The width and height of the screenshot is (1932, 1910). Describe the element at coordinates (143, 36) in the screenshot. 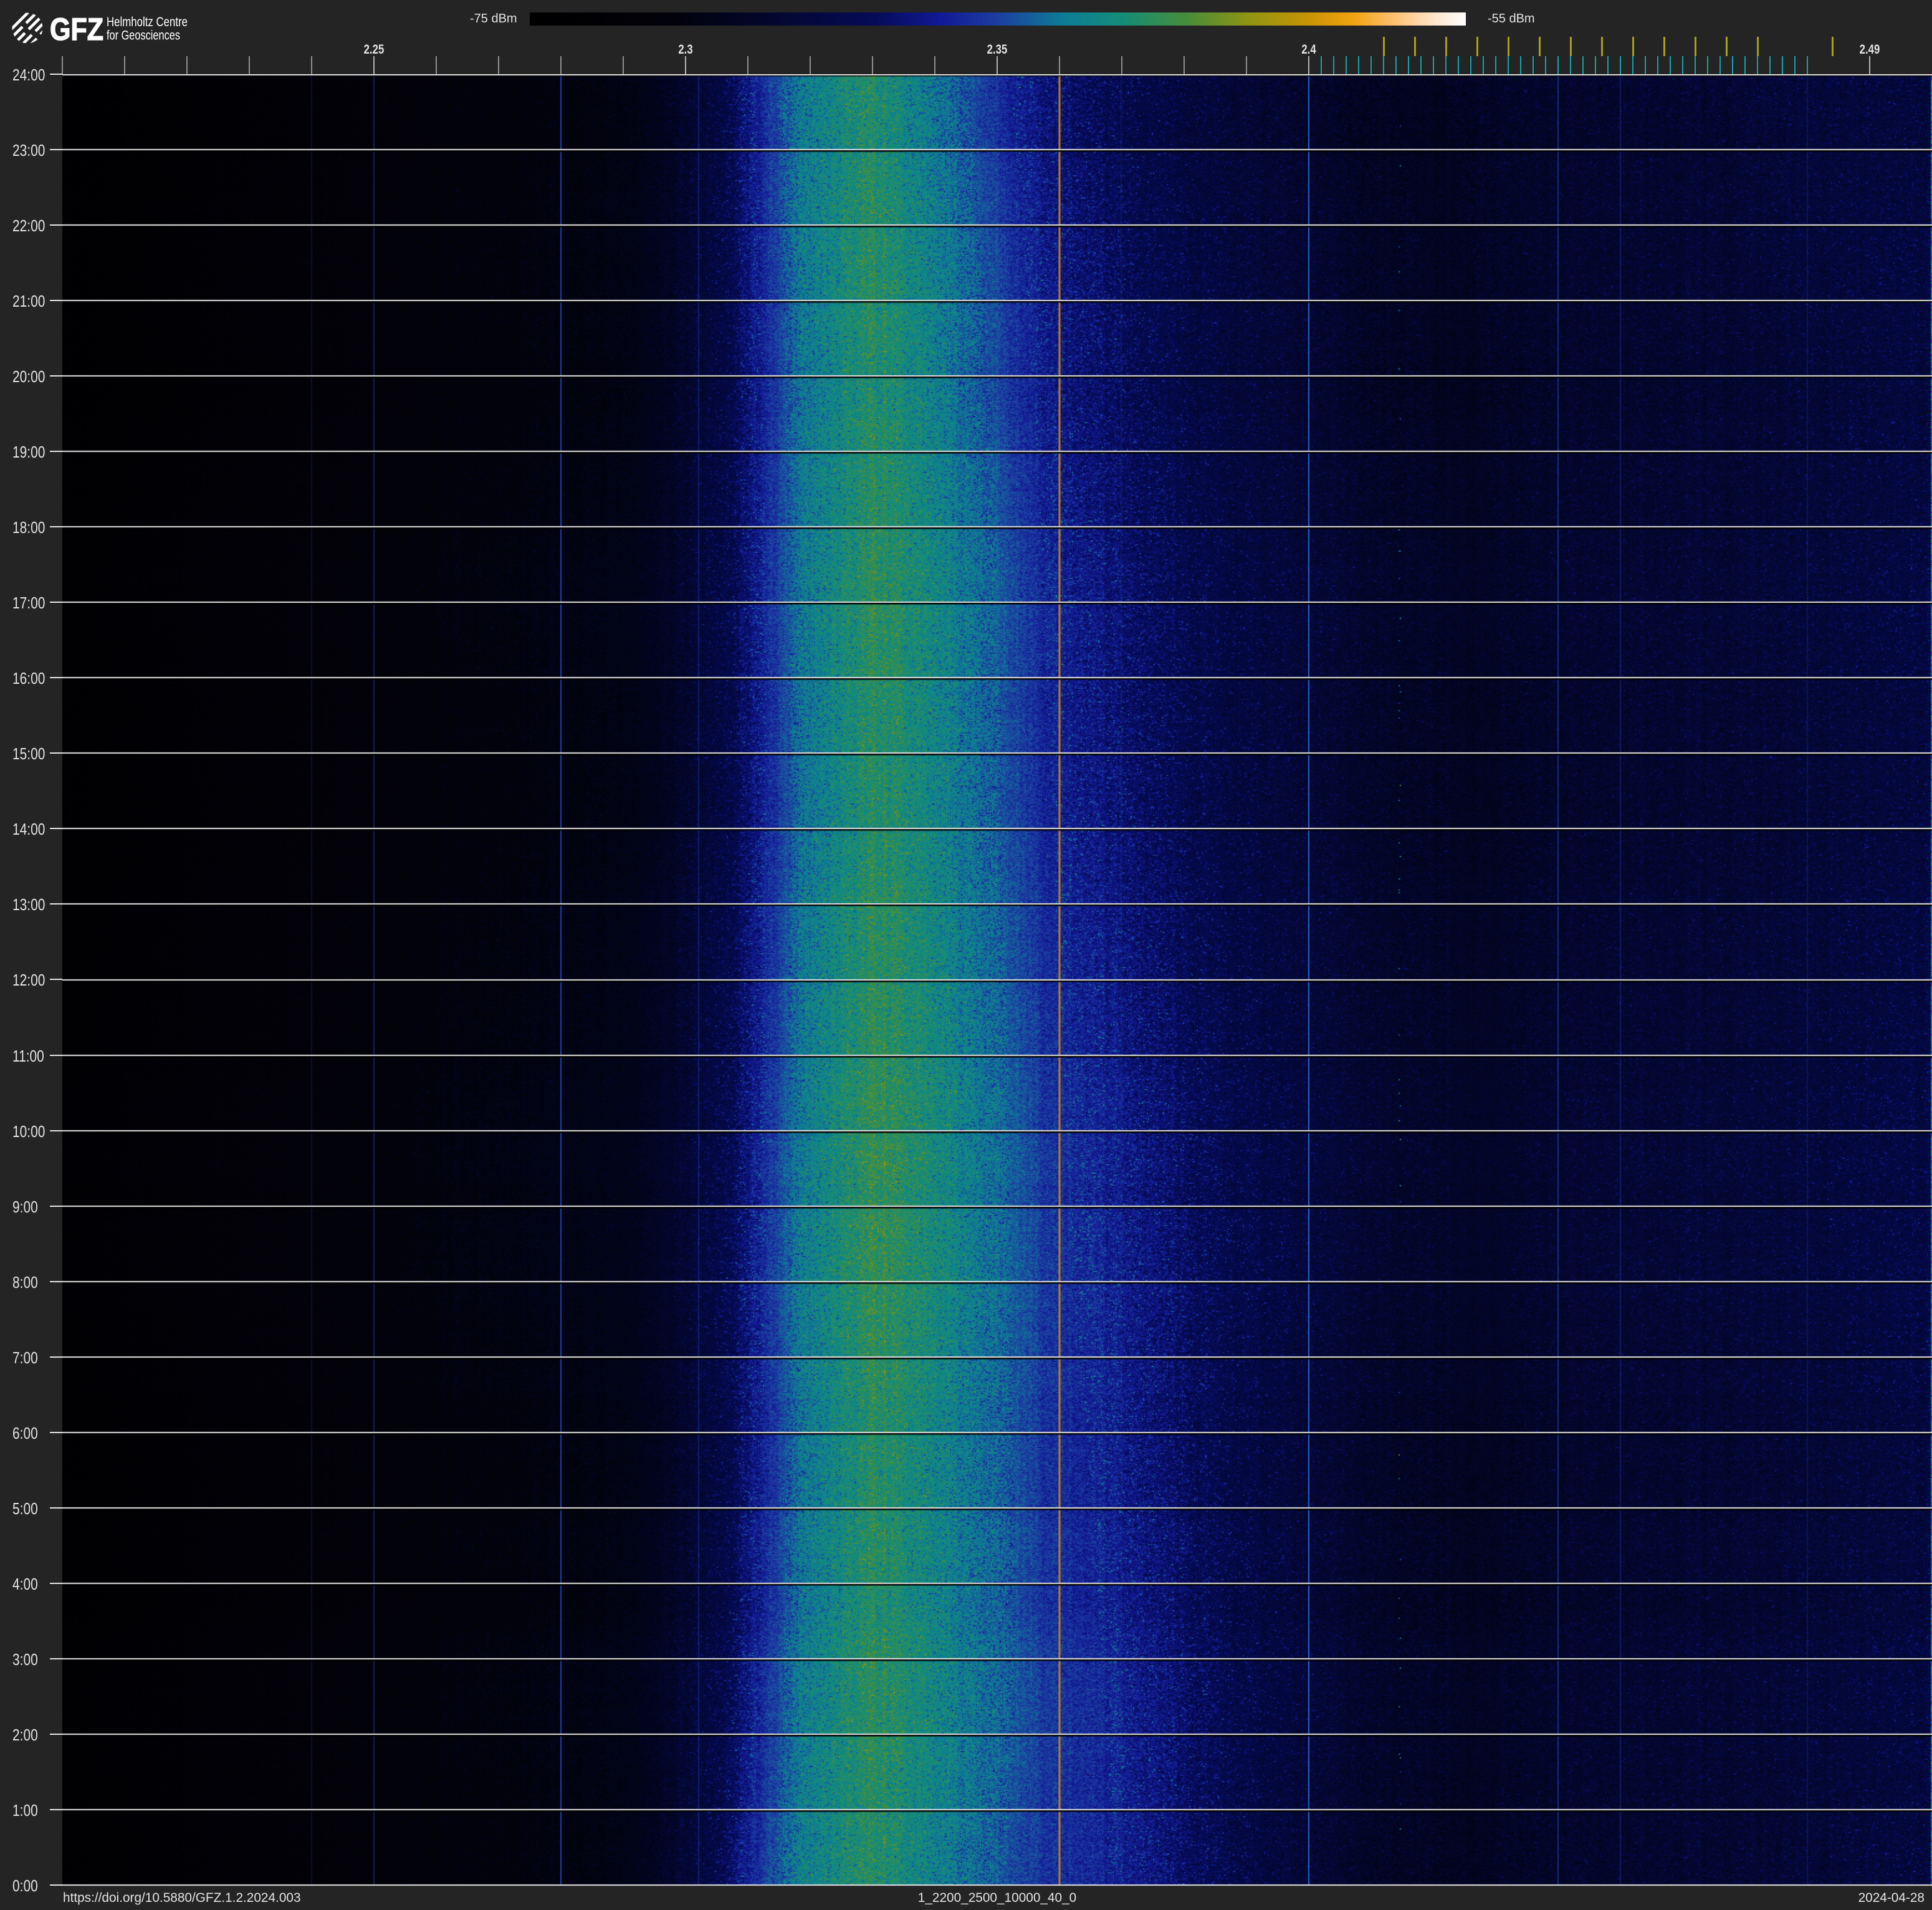

I see `svg-text: for Geosciences` at that location.